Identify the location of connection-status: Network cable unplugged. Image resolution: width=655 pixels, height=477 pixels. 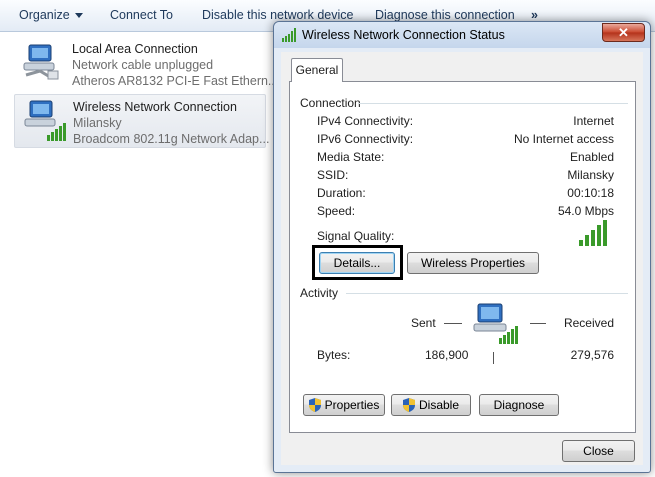
(143, 65).